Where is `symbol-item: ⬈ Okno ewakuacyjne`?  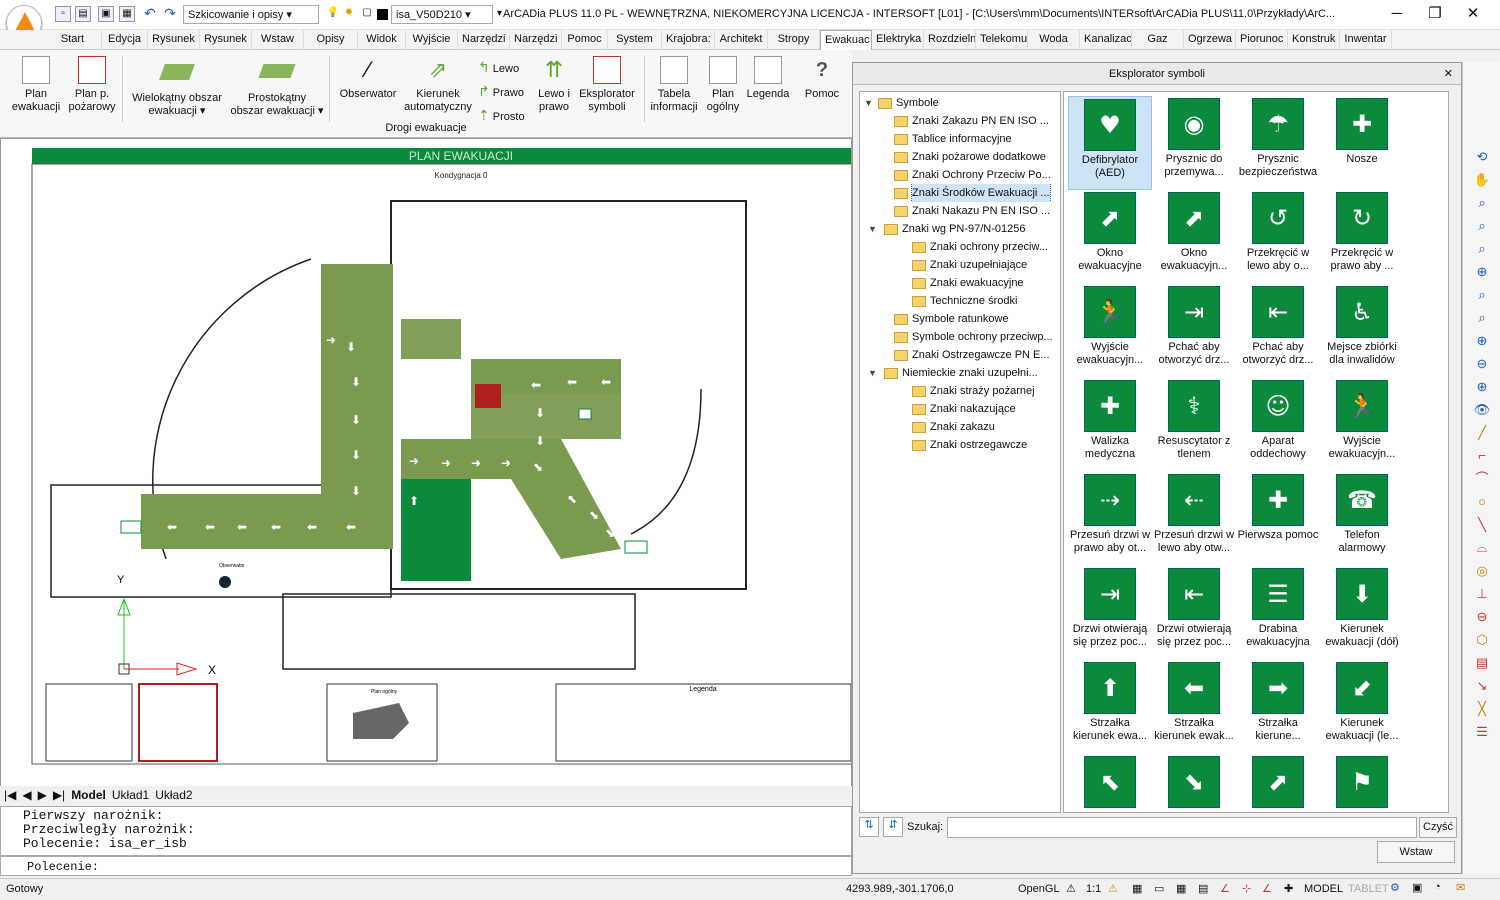
symbol-item: ⬈ Okno ewakuacyjne is located at coordinates (1110, 237).